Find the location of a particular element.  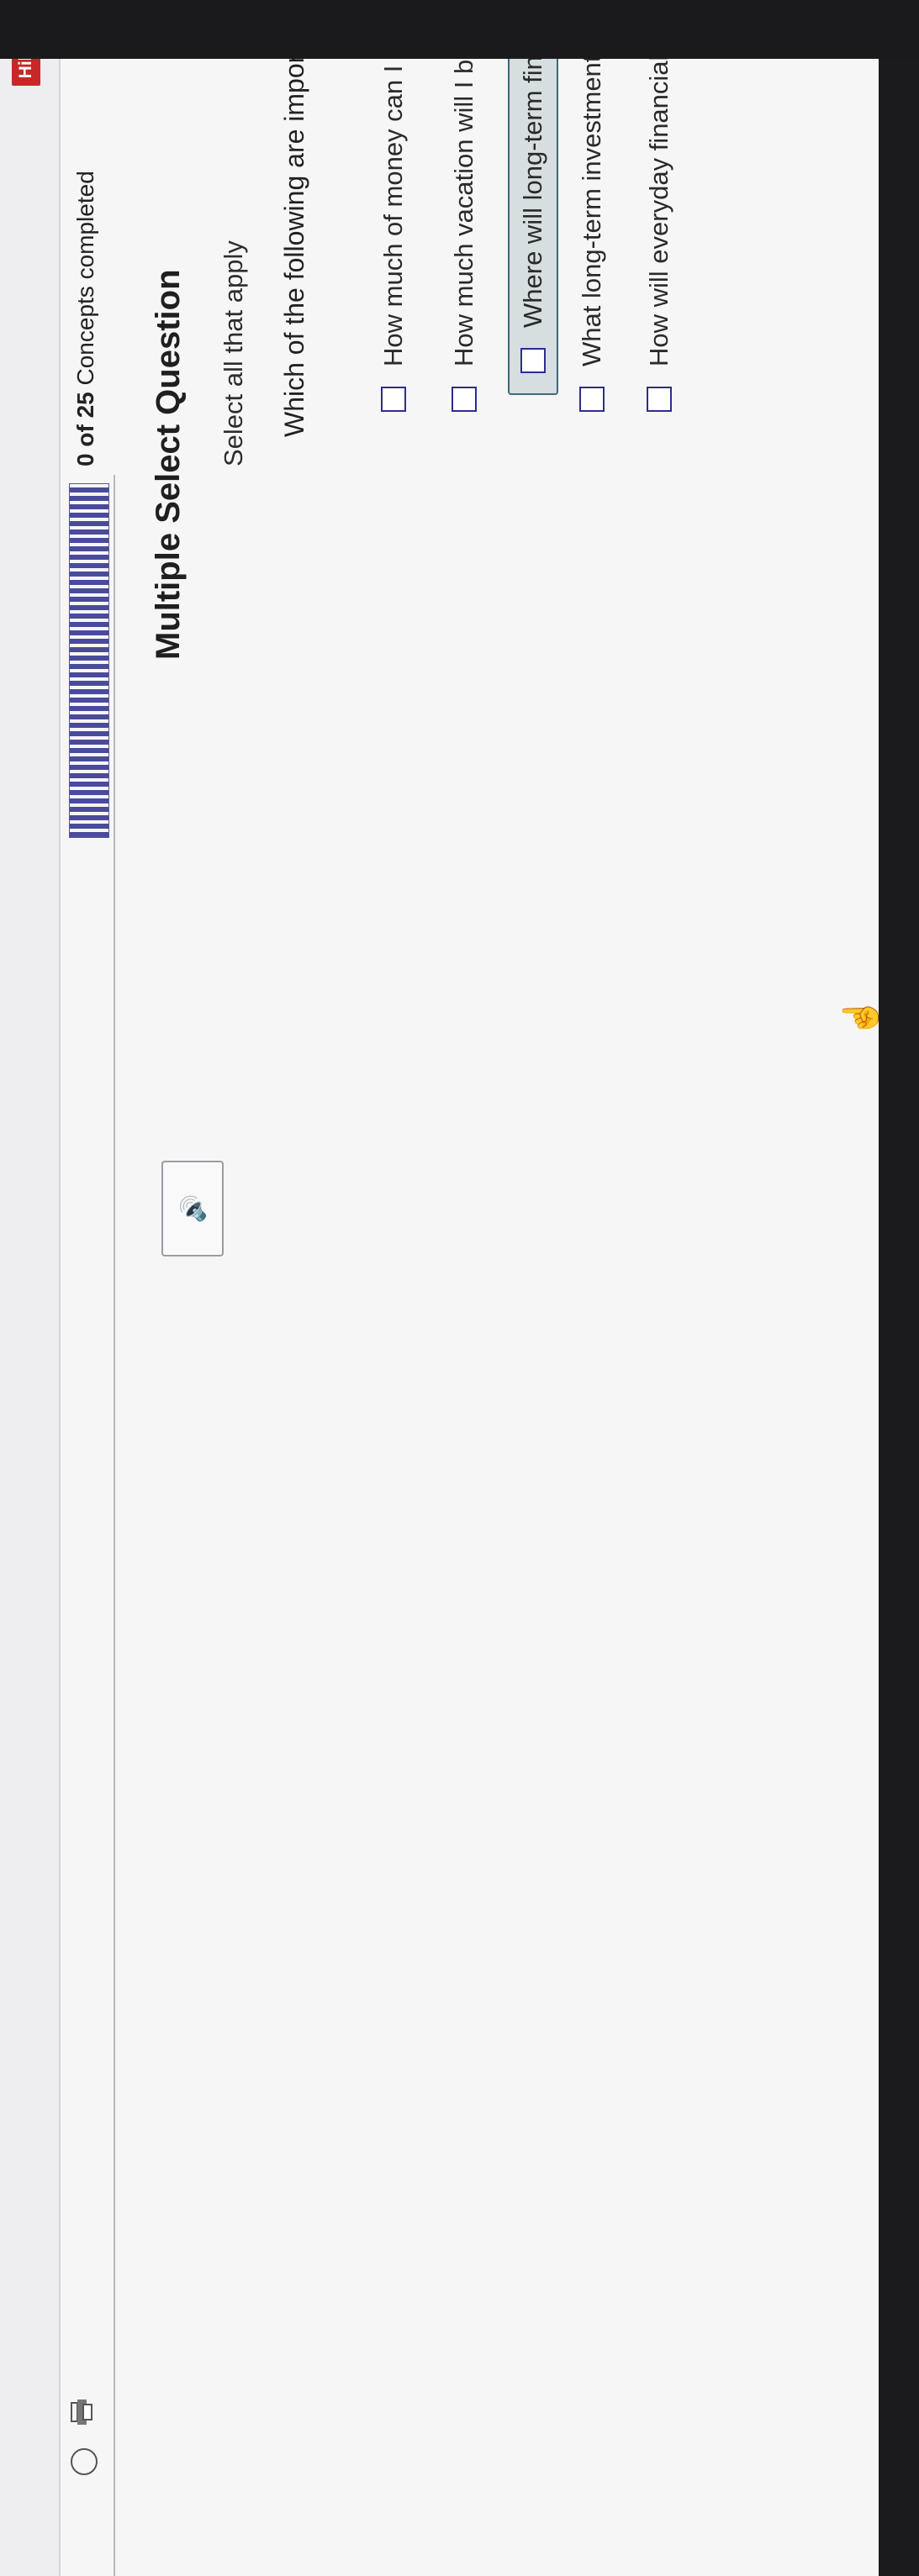

question-instruction: Select all that apply is located at coordinates (234, 353).